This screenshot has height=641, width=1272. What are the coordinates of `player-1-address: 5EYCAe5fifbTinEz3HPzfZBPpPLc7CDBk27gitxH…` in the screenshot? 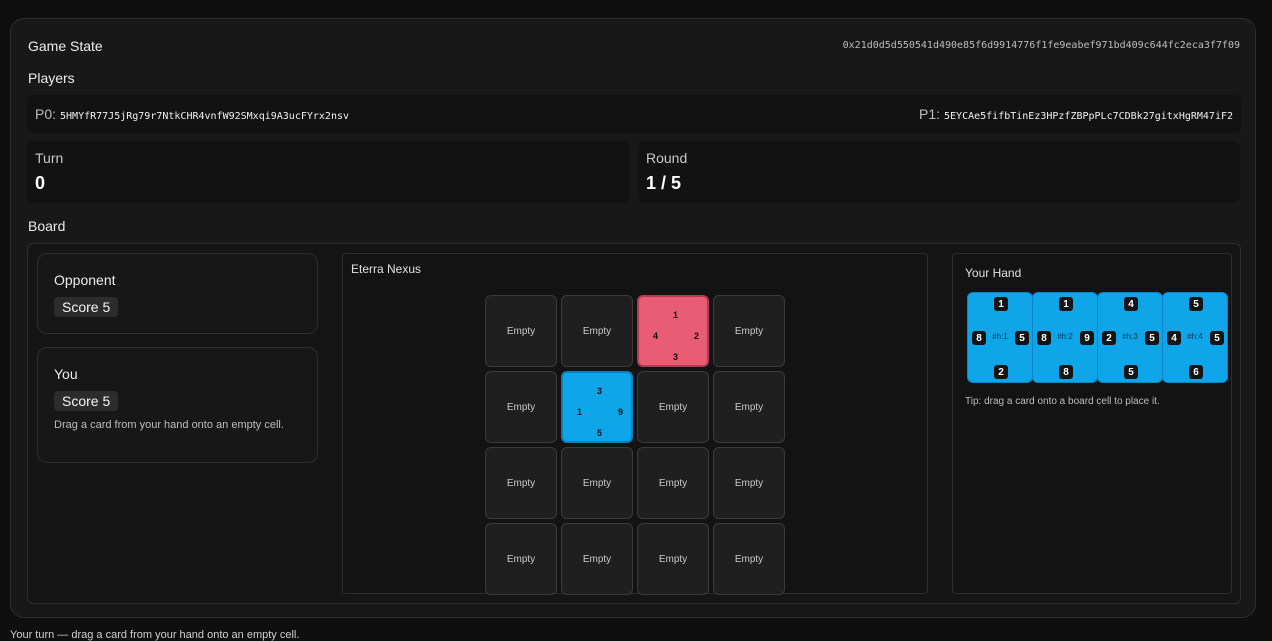 It's located at (1088, 116).